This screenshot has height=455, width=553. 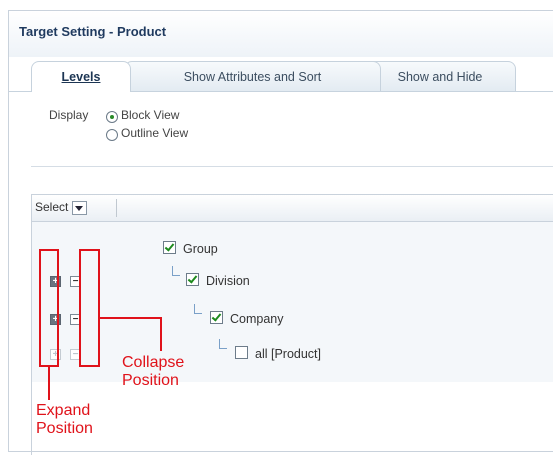 I want to click on select-menu-button: Select, so click(x=61, y=207).